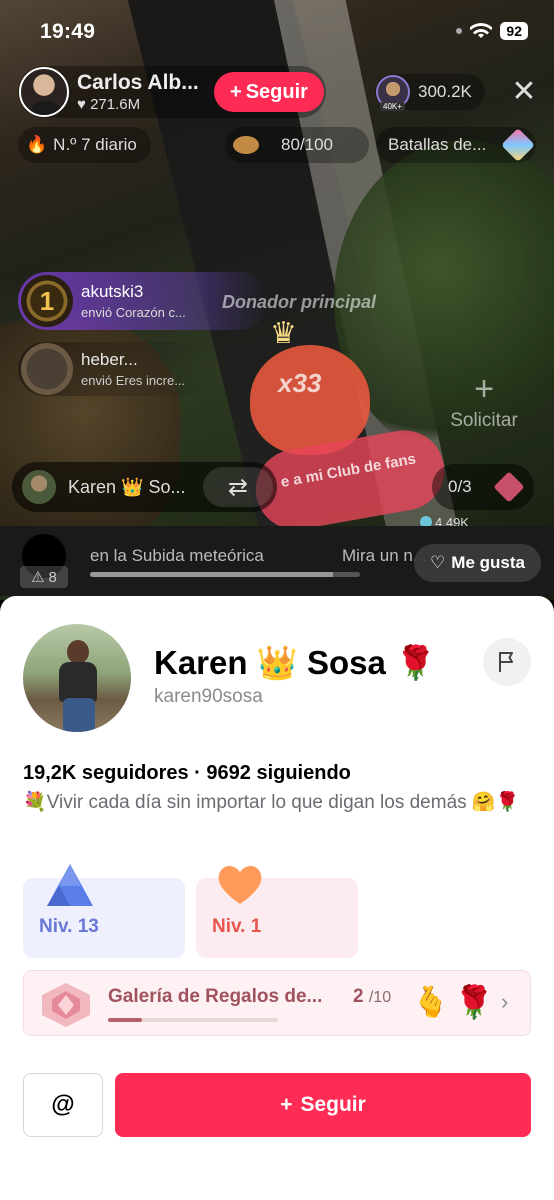 This screenshot has height=1200, width=554. What do you see at coordinates (372, 996) in the screenshot?
I see `gallery-count: 2 /10` at bounding box center [372, 996].